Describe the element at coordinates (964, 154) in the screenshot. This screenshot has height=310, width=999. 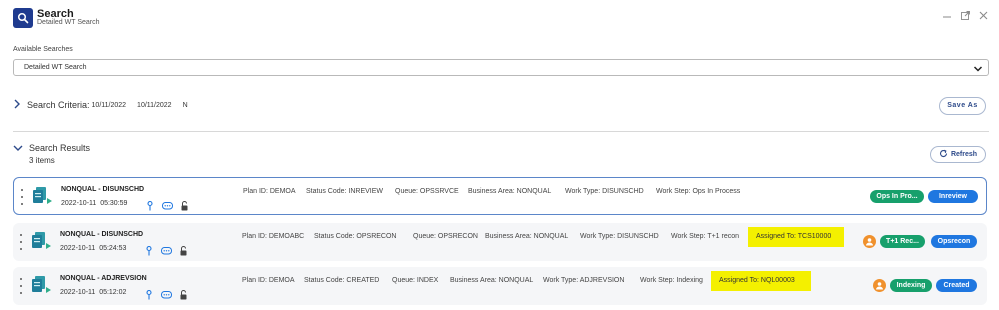
I see `refresh-label: Refresh` at that location.